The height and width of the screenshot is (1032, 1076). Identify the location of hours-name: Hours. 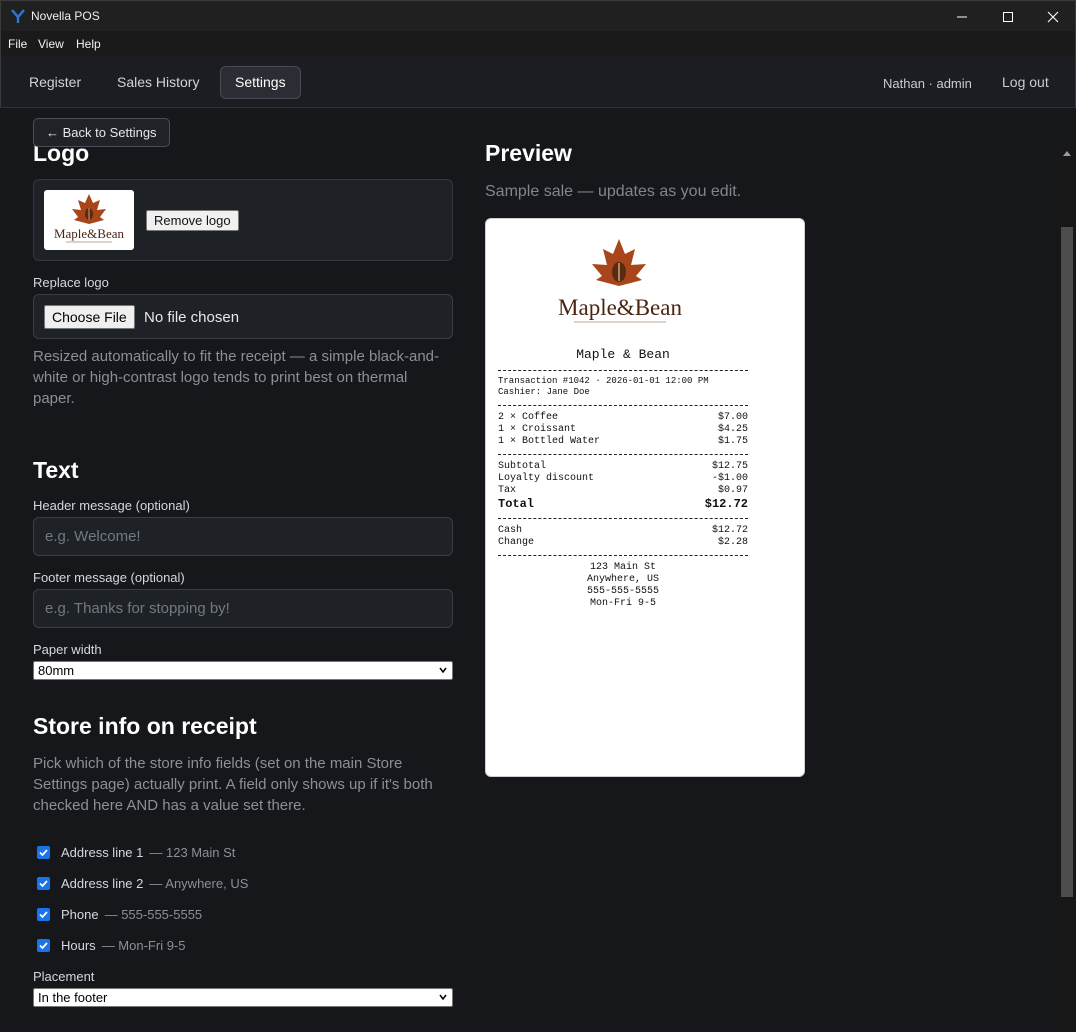
(78, 945).